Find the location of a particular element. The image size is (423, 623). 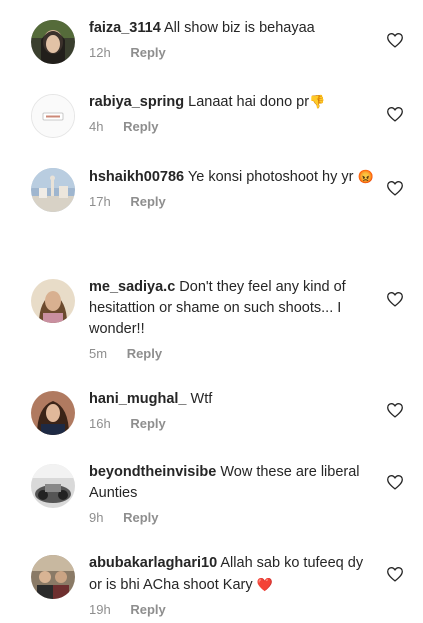

comment-meta: 17h Reply is located at coordinates (234, 201).